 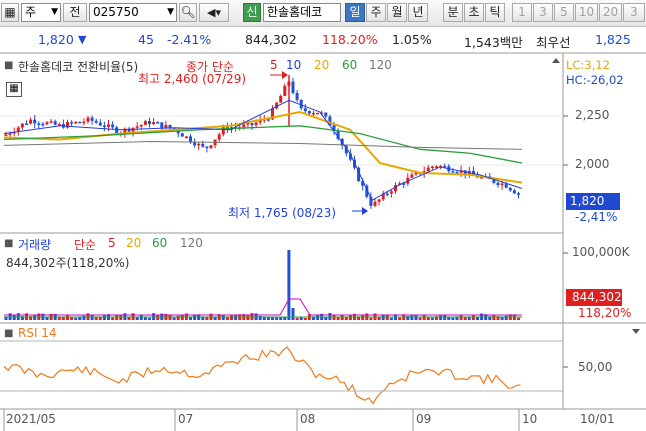 I want to click on market-select: 주 ▼, so click(x=41, y=12).